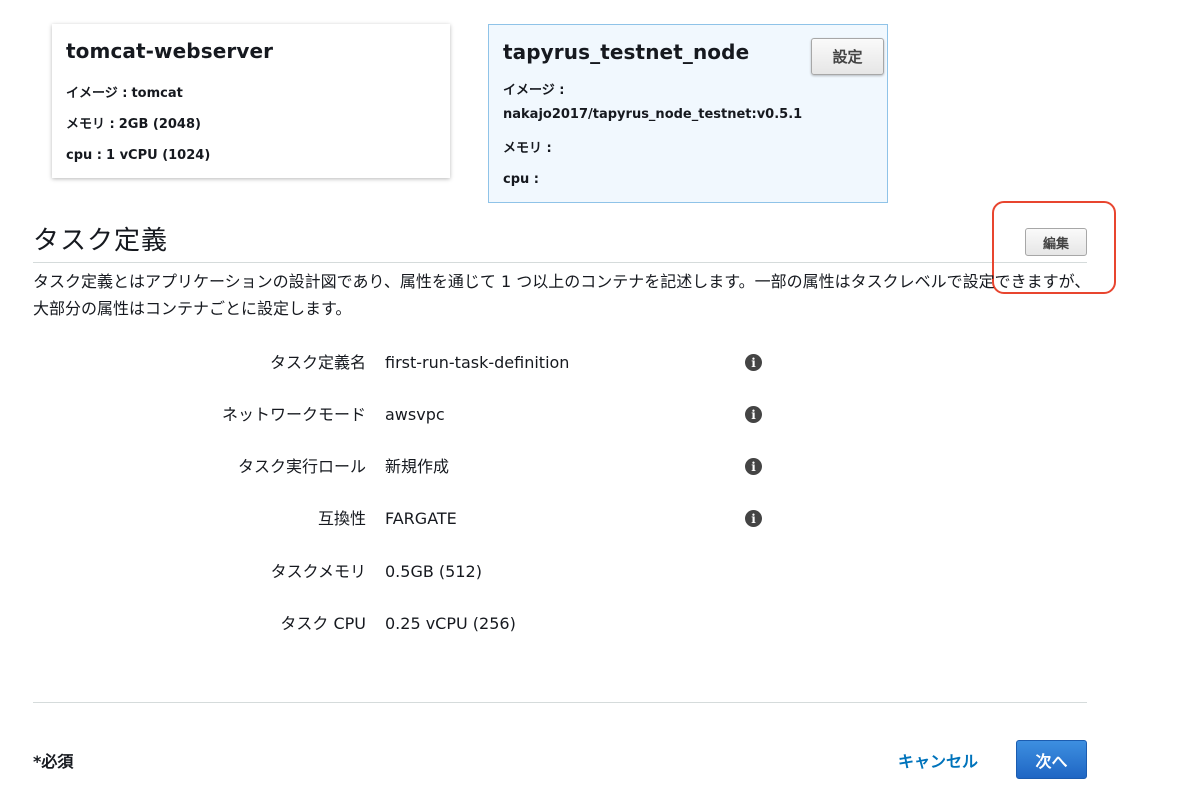 The height and width of the screenshot is (804, 1200). Describe the element at coordinates (90, 124) in the screenshot. I see `memory-label: メモリ :` at that location.